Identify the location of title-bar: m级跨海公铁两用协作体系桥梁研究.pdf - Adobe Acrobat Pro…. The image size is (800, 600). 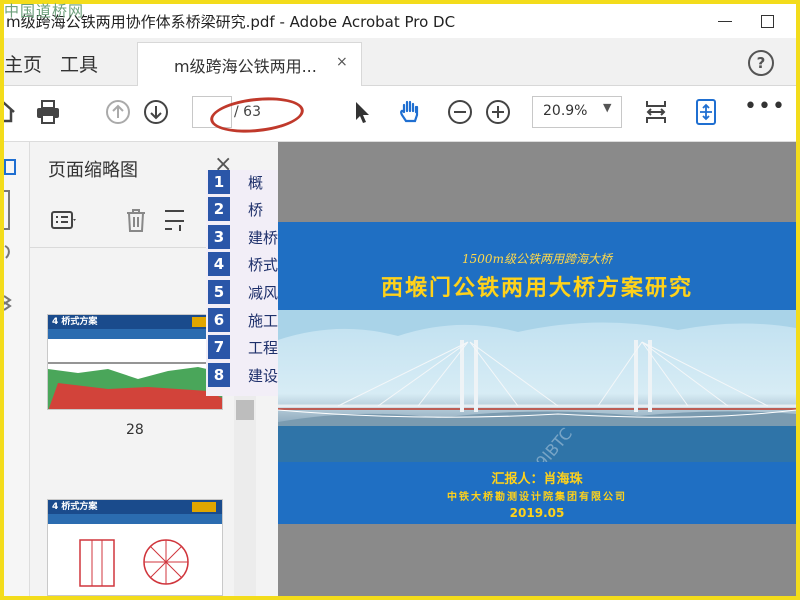
(400, 21).